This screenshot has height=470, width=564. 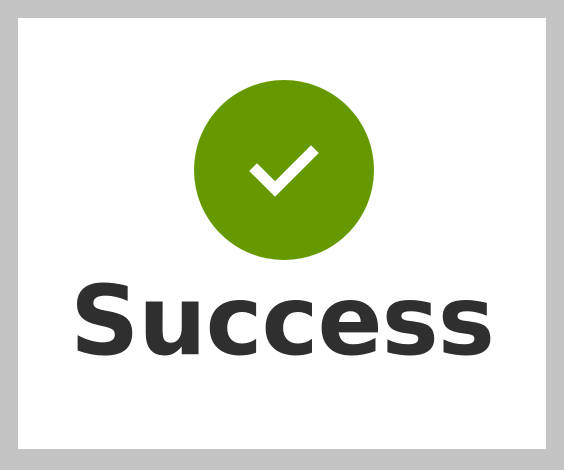 I want to click on success-icon, so click(x=284, y=170).